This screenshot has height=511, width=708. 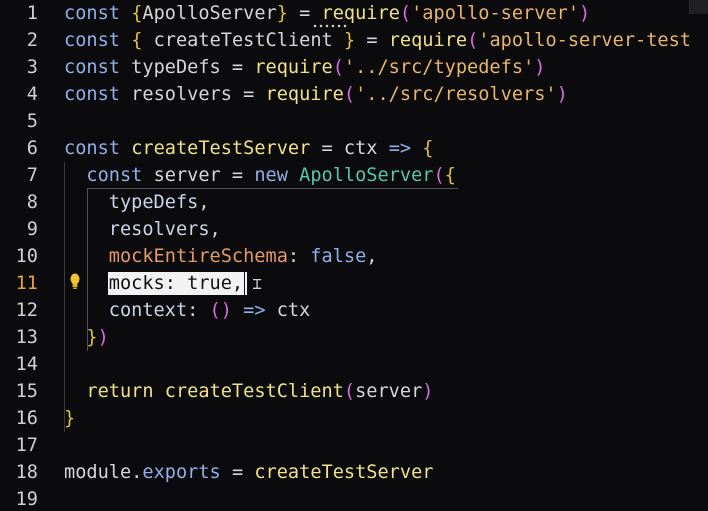 What do you see at coordinates (32, 13) in the screenshot?
I see `line-number: 1` at bounding box center [32, 13].